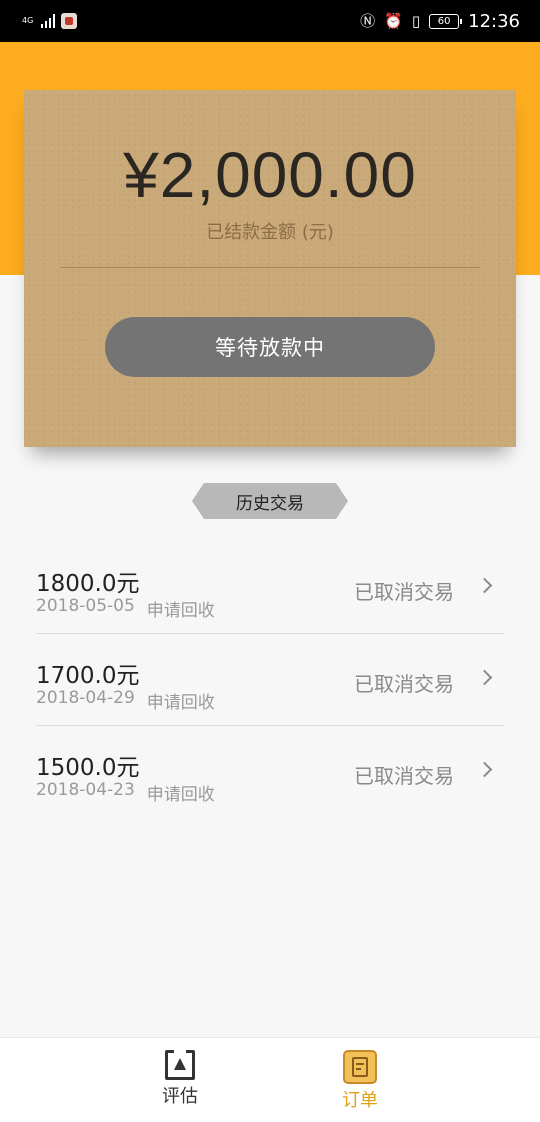 This screenshot has width=540, height=1122. Describe the element at coordinates (88, 768) in the screenshot. I see `transaction-amount: 1500.0元` at that location.